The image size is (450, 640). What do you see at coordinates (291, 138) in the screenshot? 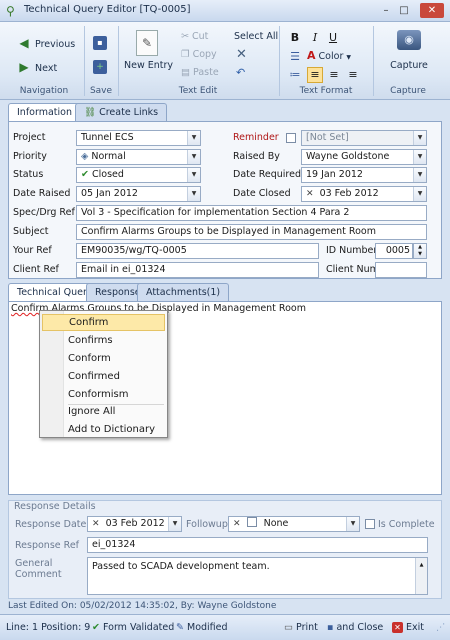
I see `reminder-checkbox` at bounding box center [291, 138].